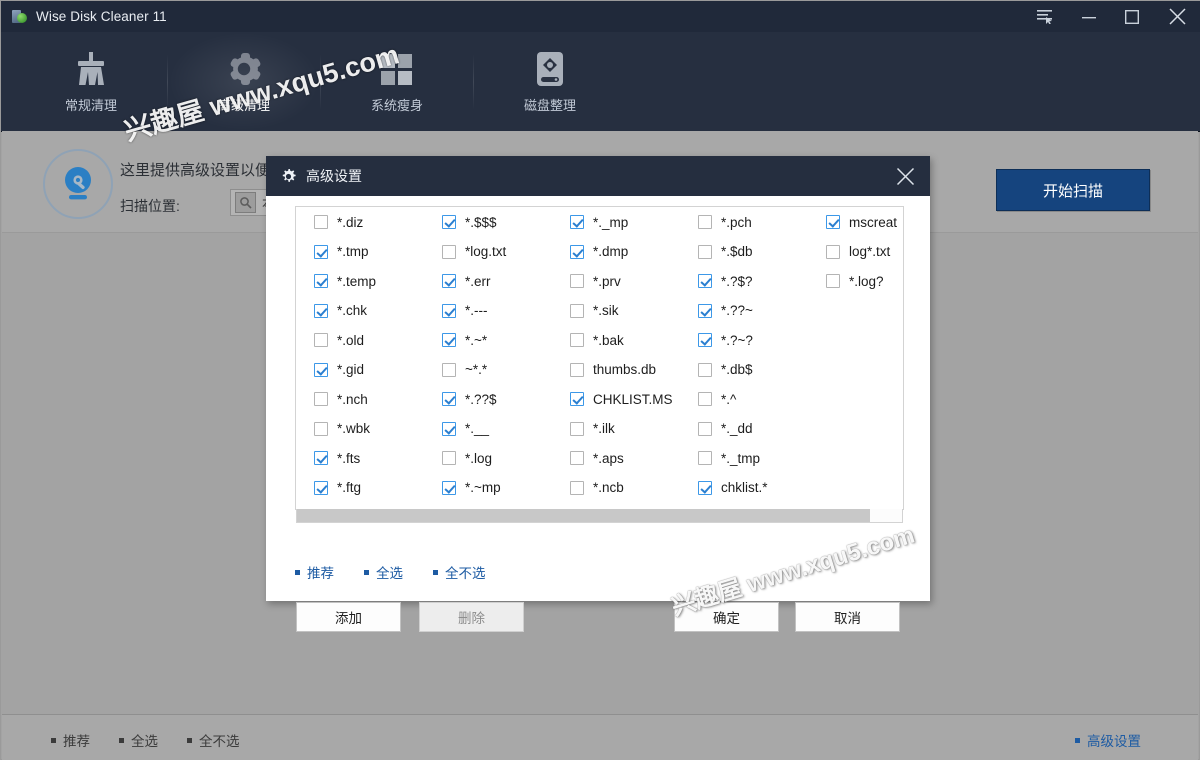 The image size is (1200, 760). What do you see at coordinates (598, 176) in the screenshot?
I see `dialog-title-bar: 高级设置` at bounding box center [598, 176].